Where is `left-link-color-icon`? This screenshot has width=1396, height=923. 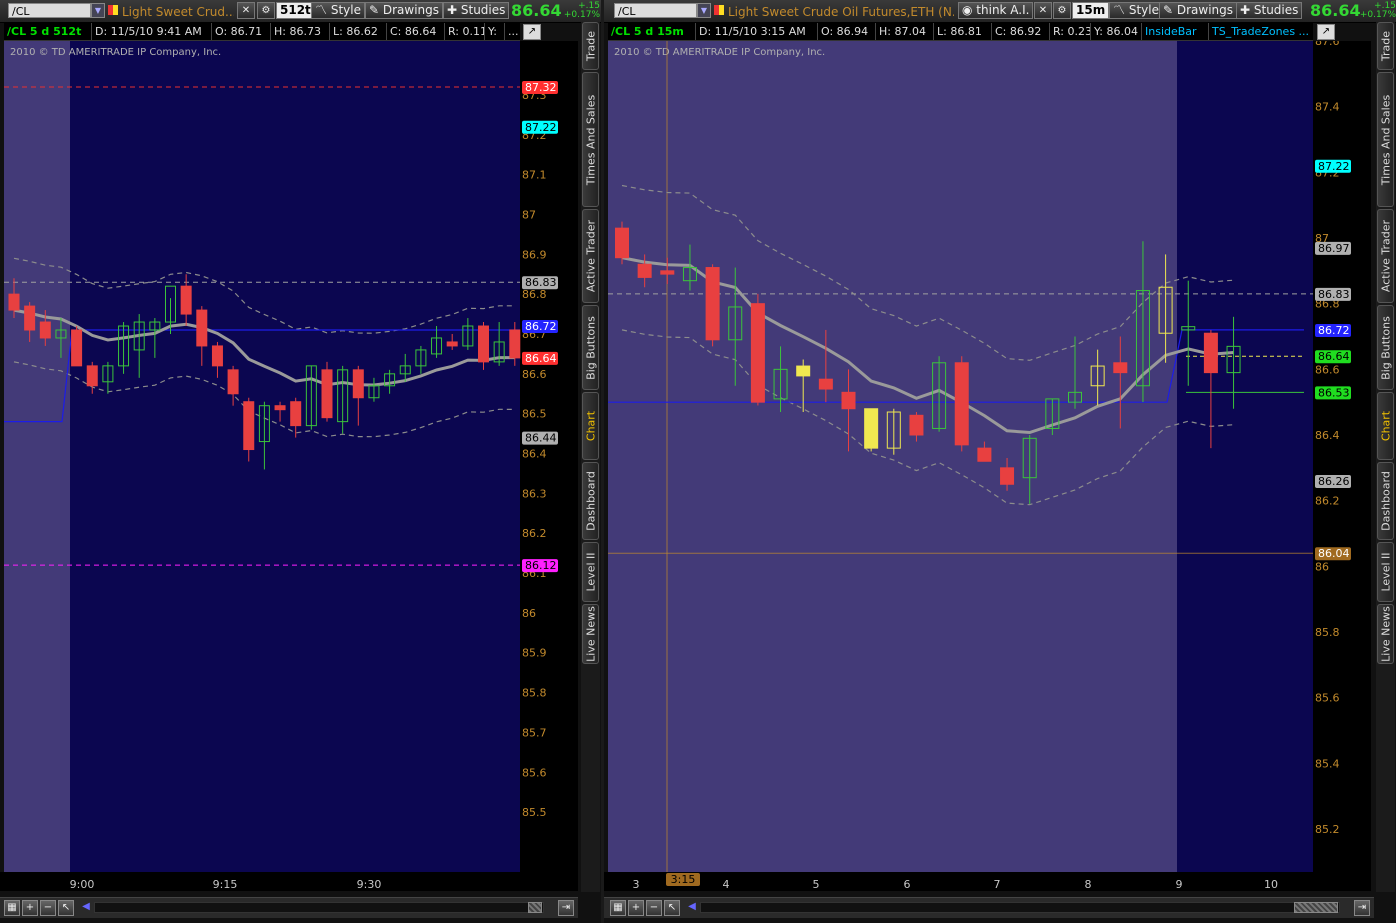 left-link-color-icon is located at coordinates (113, 10).